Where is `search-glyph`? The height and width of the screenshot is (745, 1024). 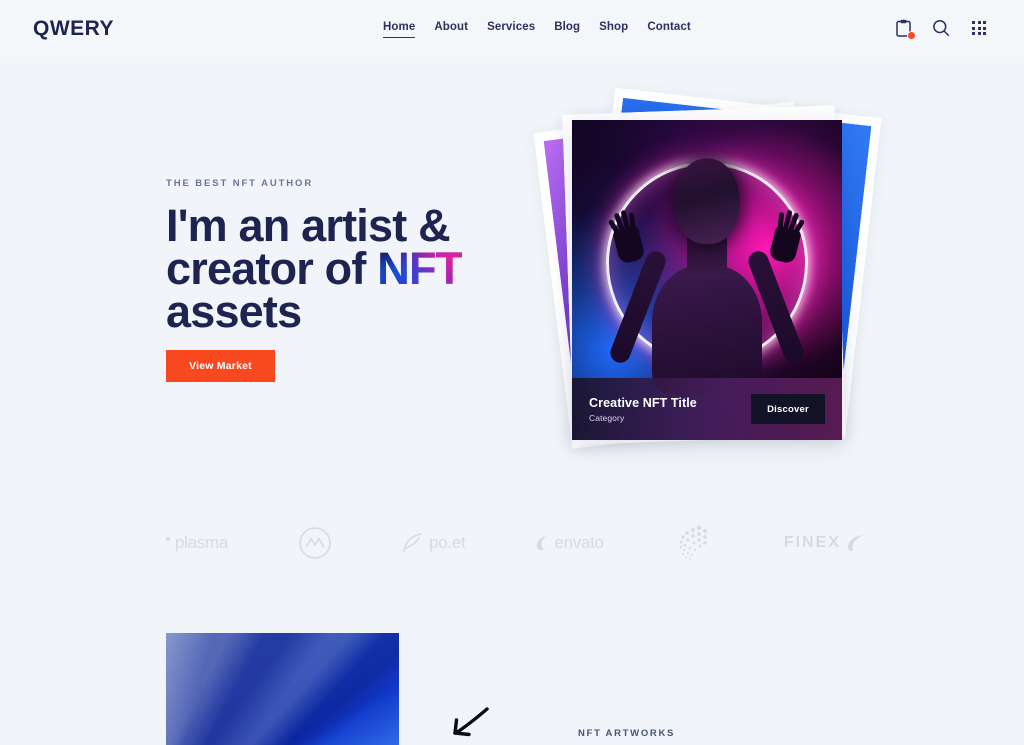 search-glyph is located at coordinates (941, 28).